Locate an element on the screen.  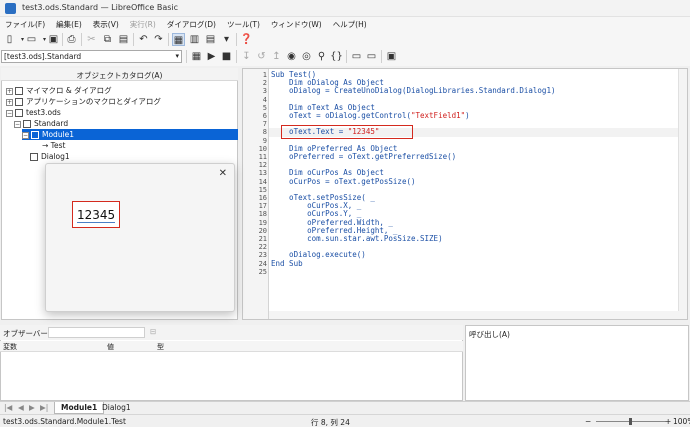
tab-nav-first-icon: |◀ is located at coordinates (8, 407).